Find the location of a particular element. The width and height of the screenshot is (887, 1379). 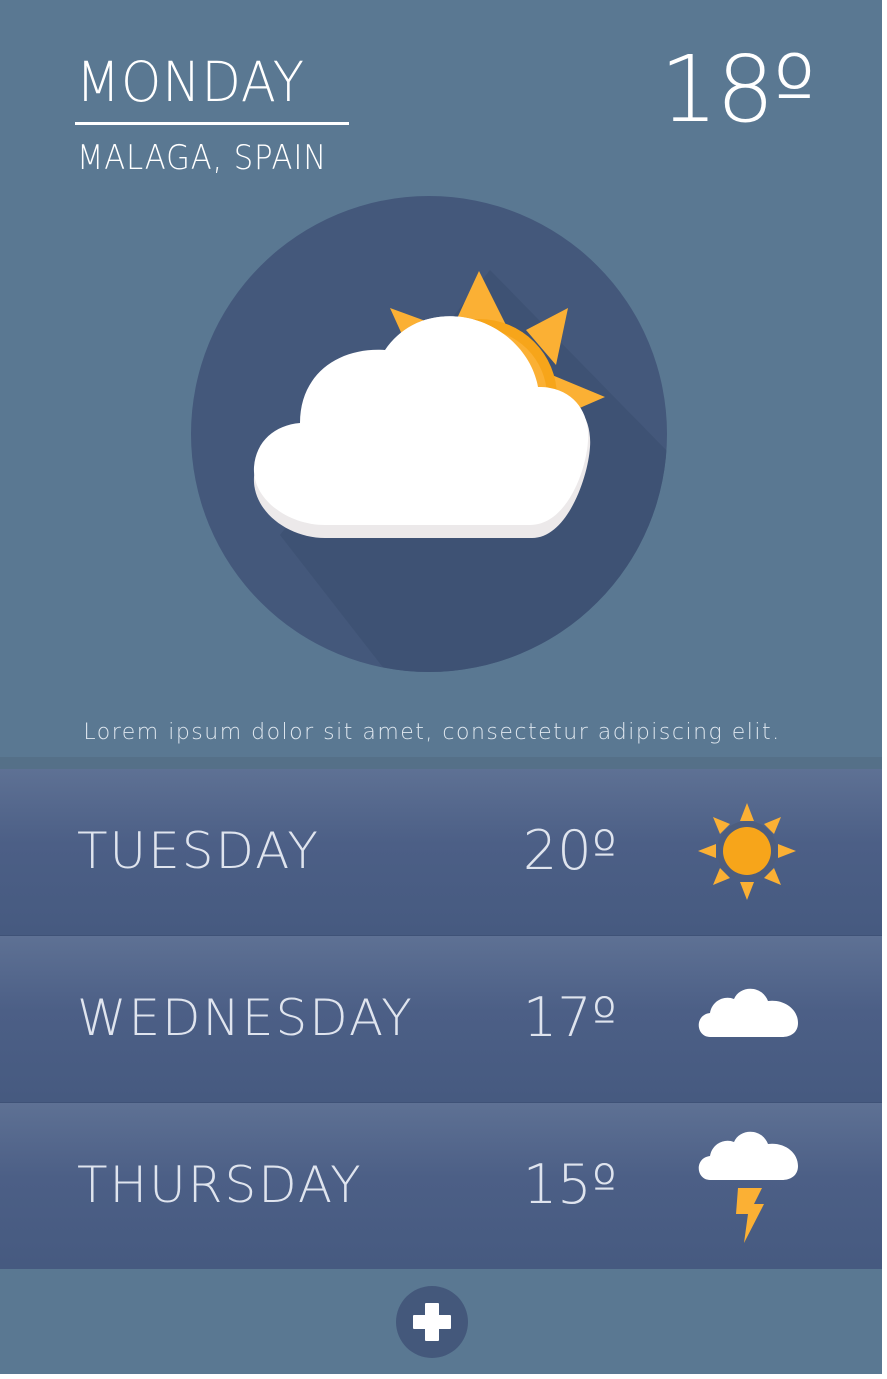

forecast-day: THURSDAY is located at coordinates (220, 1185).